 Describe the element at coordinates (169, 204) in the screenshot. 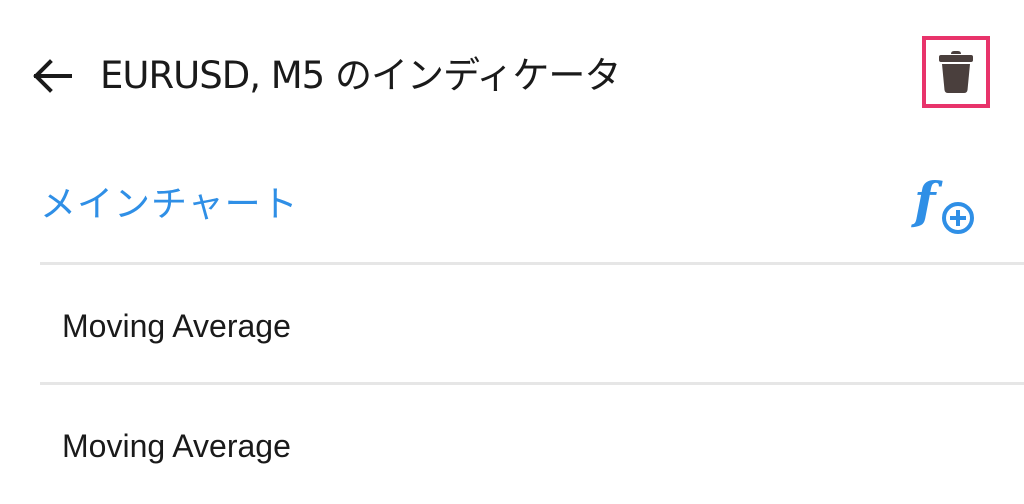

I see `section-title: メインチャート` at that location.